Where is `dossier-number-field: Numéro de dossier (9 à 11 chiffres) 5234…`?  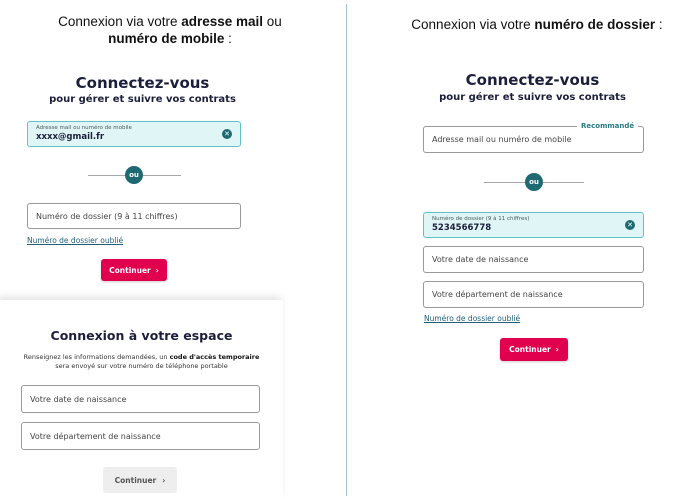
dossier-number-field: Numéro de dossier (9 à 11 chiffres) 5234… is located at coordinates (533, 225).